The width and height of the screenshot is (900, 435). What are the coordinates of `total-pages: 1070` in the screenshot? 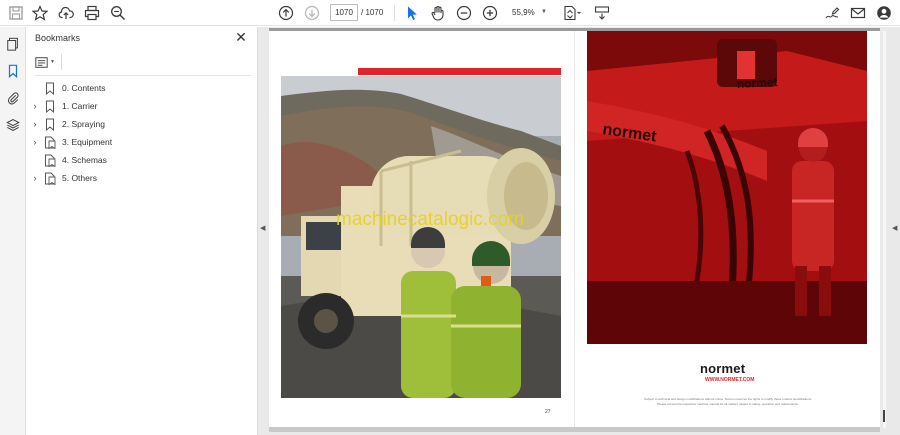 It's located at (374, 12).